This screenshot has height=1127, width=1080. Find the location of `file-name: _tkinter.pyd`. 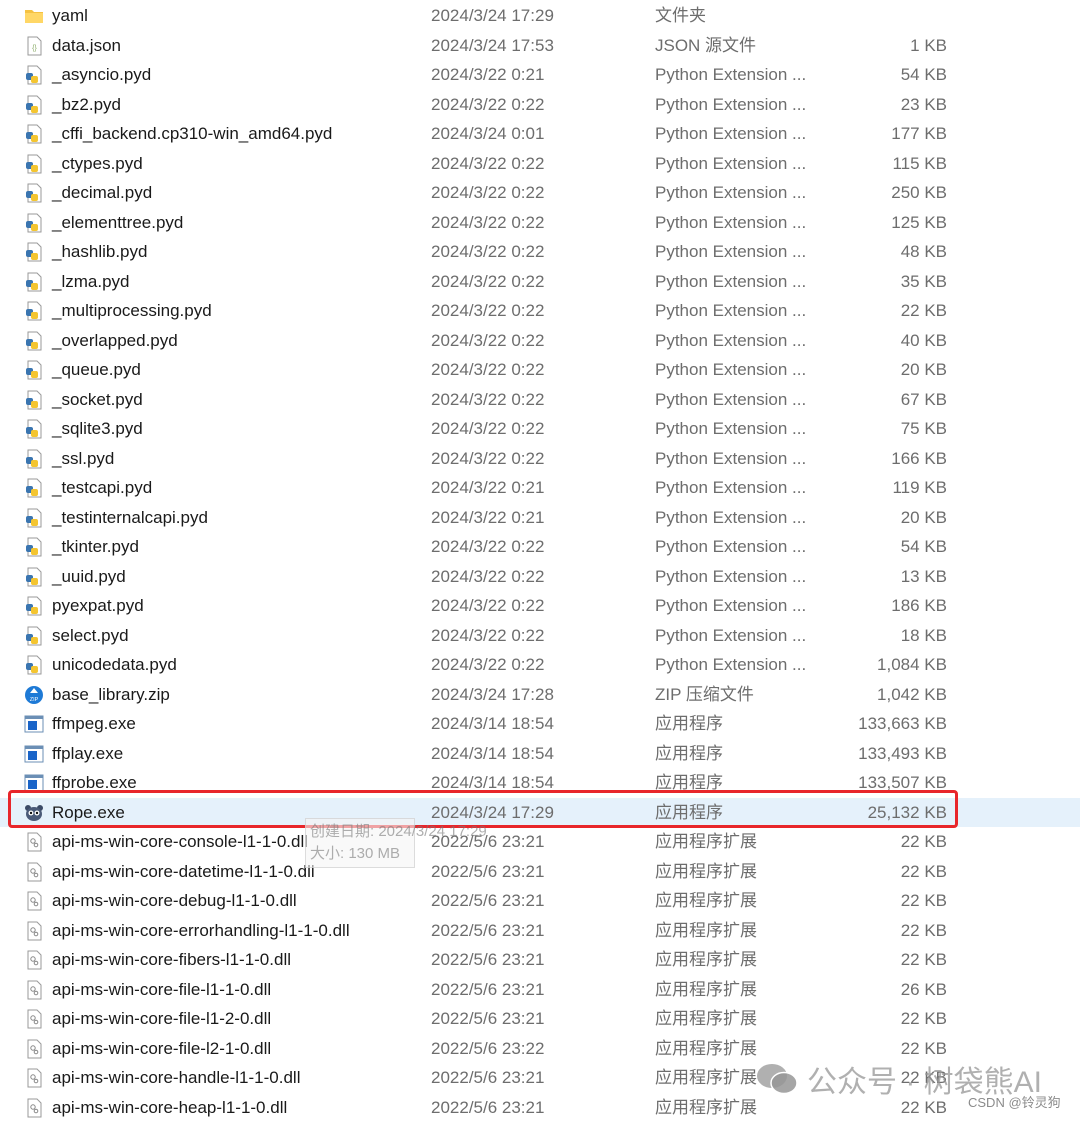

file-name: _tkinter.pyd is located at coordinates (95, 546).